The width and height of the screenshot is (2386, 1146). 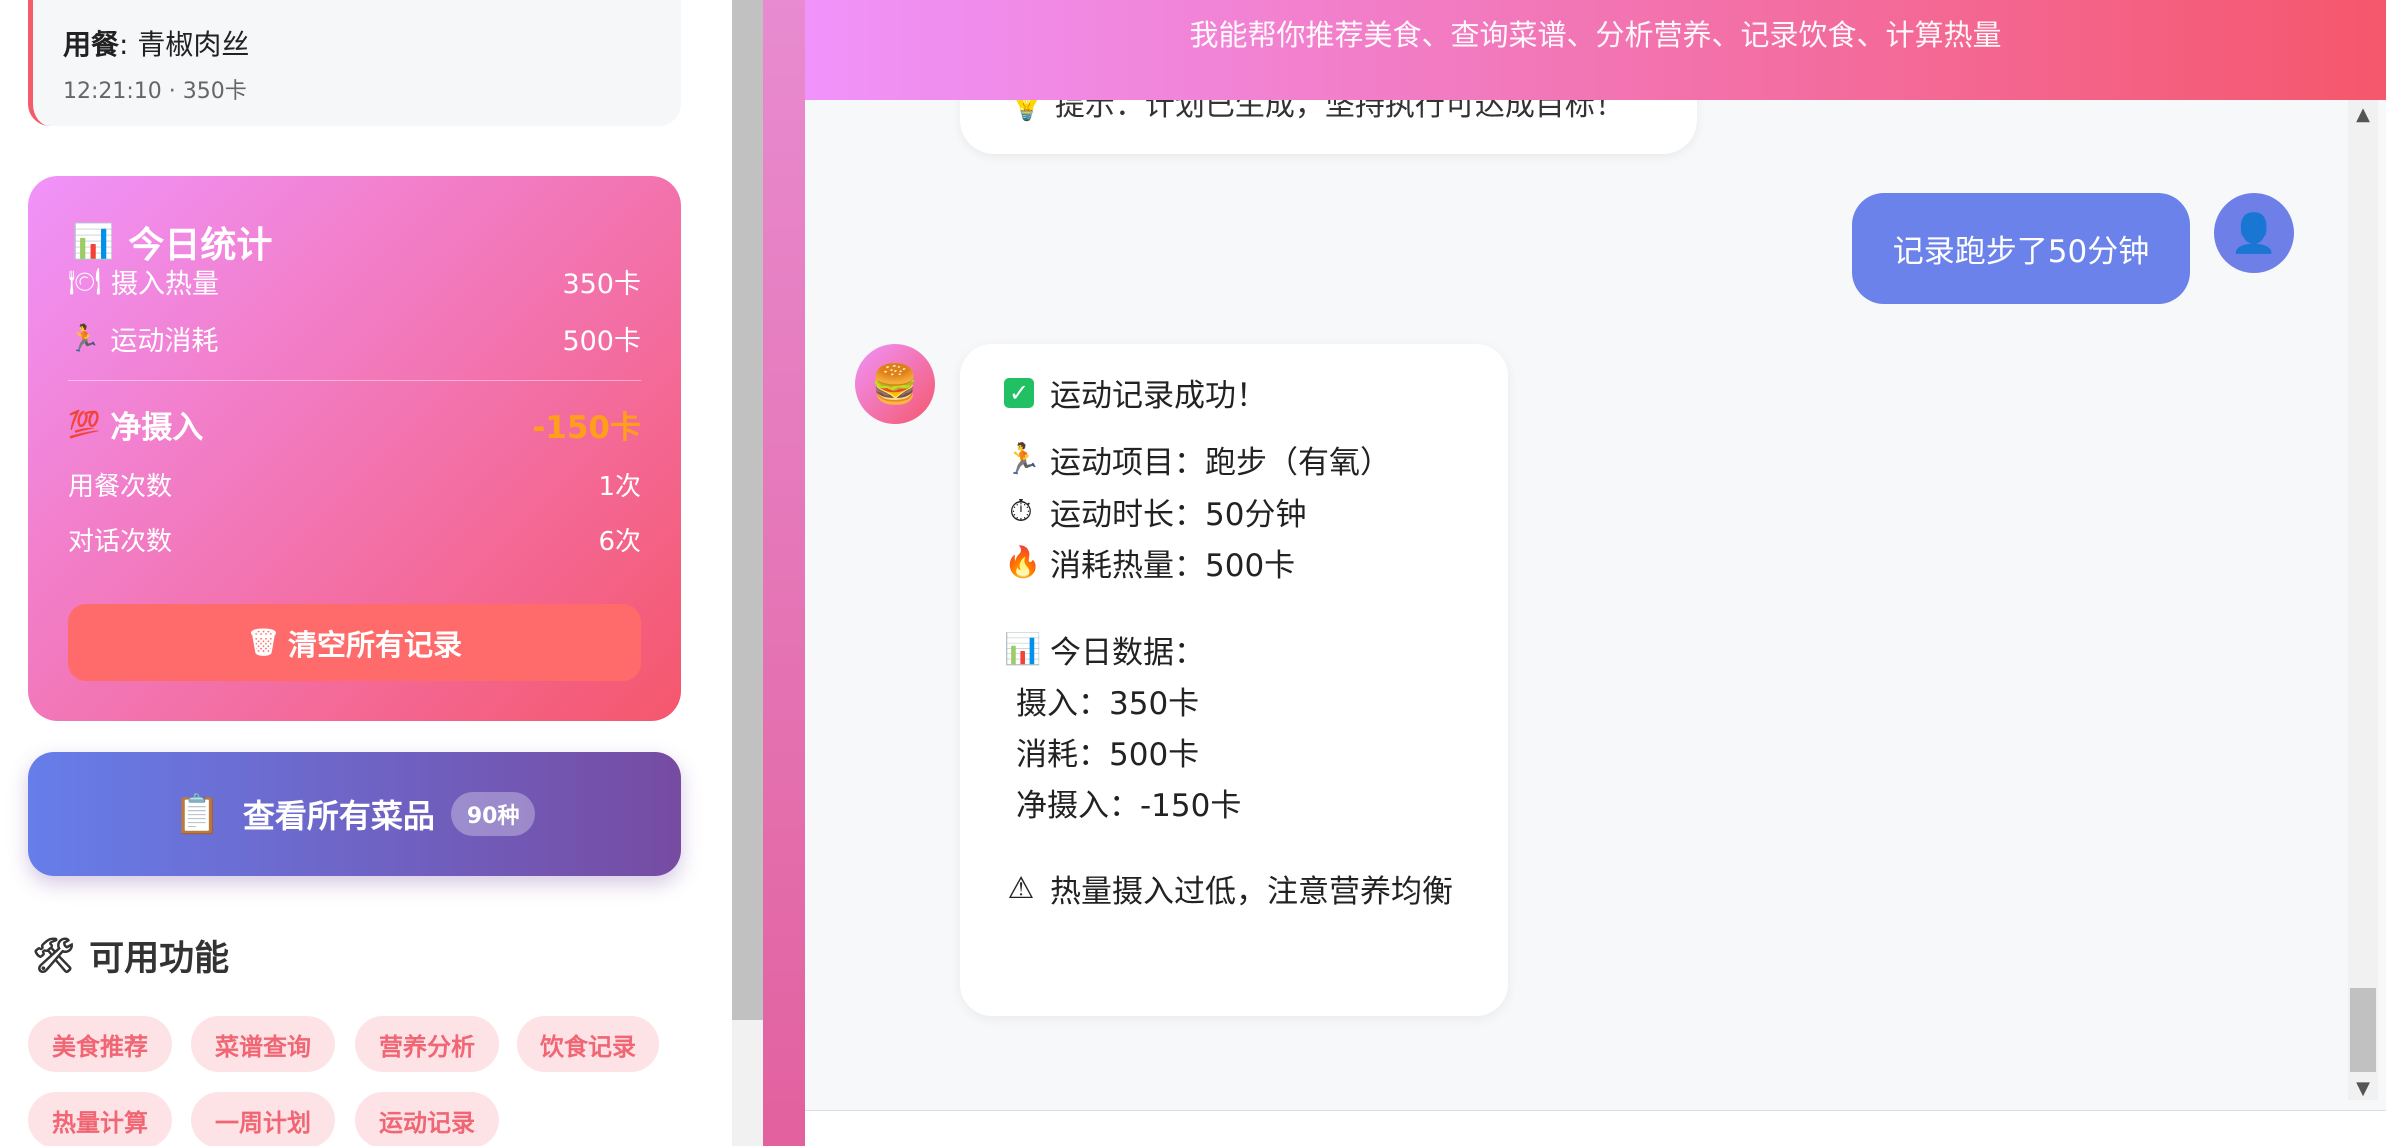 What do you see at coordinates (100, 1119) in the screenshot?
I see `feature-tag-calorie-calc: 热量计算` at bounding box center [100, 1119].